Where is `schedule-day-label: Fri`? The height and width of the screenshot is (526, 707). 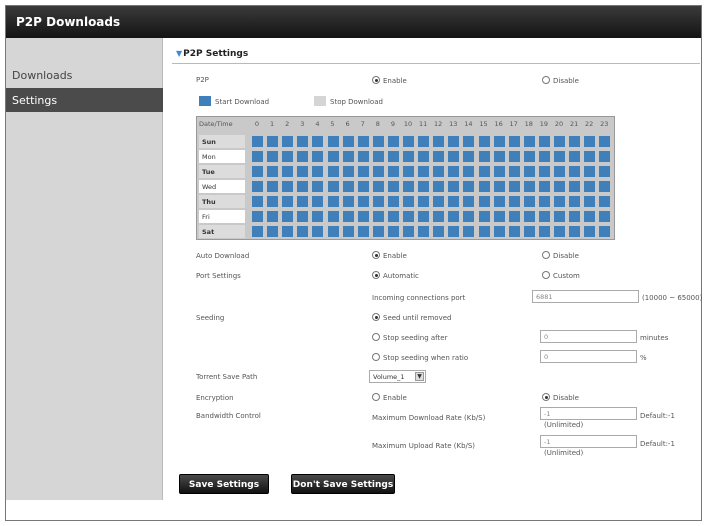 schedule-day-label: Fri is located at coordinates (222, 216).